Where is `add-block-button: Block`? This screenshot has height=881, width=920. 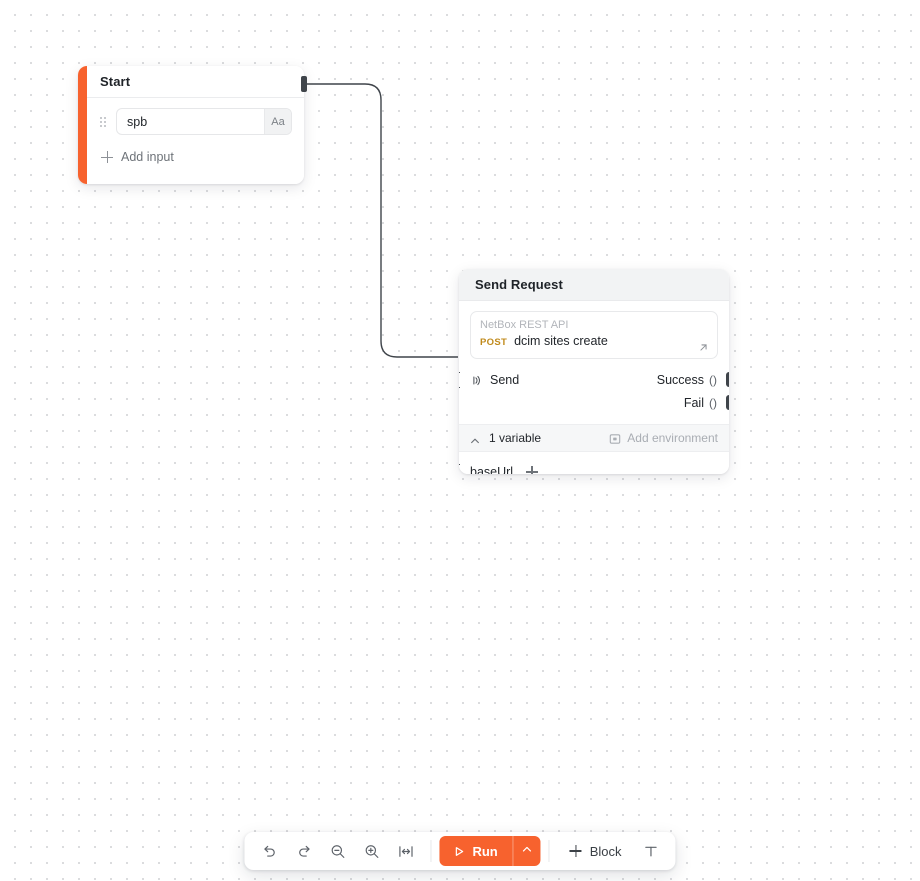 add-block-button: Block is located at coordinates (596, 851).